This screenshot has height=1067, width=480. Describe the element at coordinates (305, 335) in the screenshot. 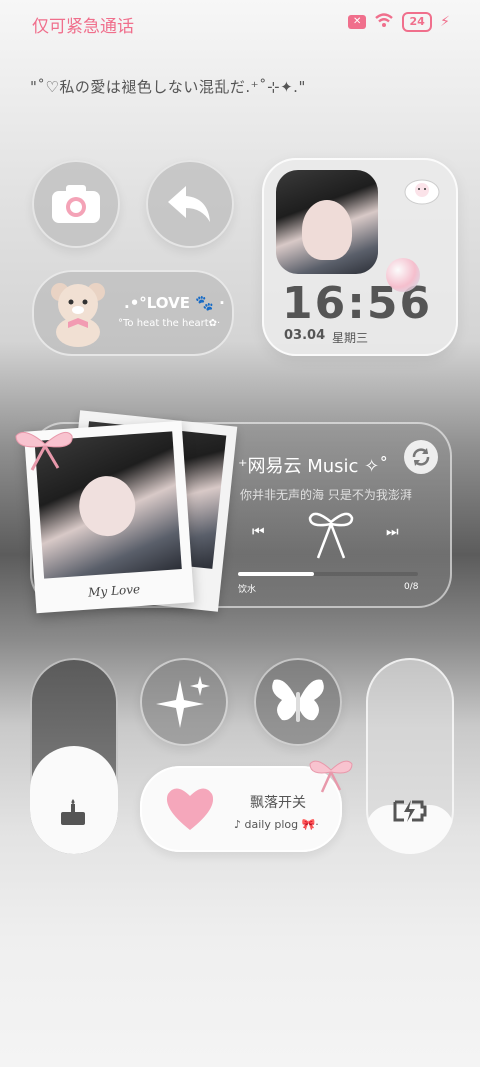

I see `clock-date: 03.04` at that location.